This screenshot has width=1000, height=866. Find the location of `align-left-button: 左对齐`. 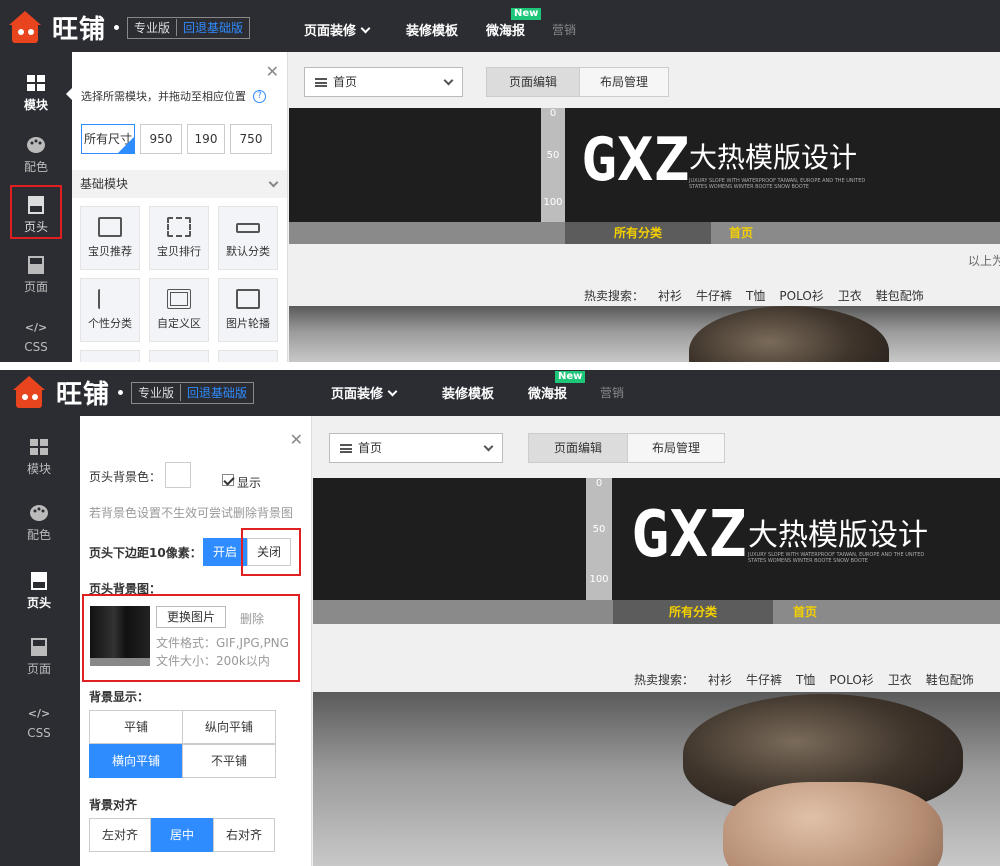

align-left-button: 左对齐 is located at coordinates (120, 835).